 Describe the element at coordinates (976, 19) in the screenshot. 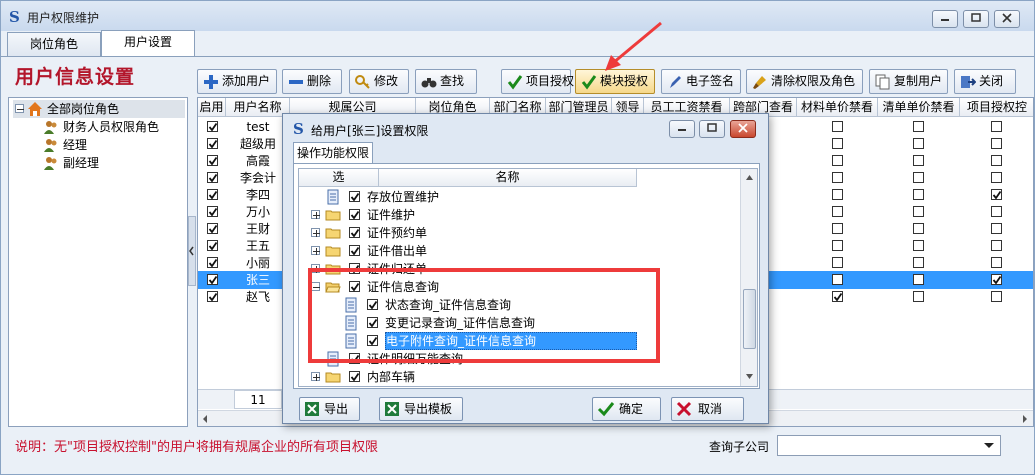

I see `maximize-button` at that location.